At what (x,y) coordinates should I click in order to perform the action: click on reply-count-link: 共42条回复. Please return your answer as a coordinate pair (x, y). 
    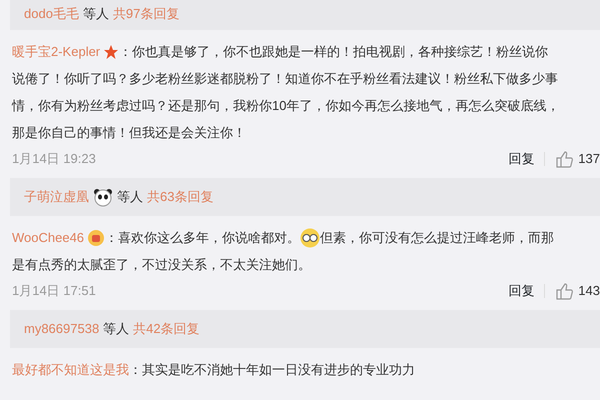
    Looking at the image, I should click on (166, 329).